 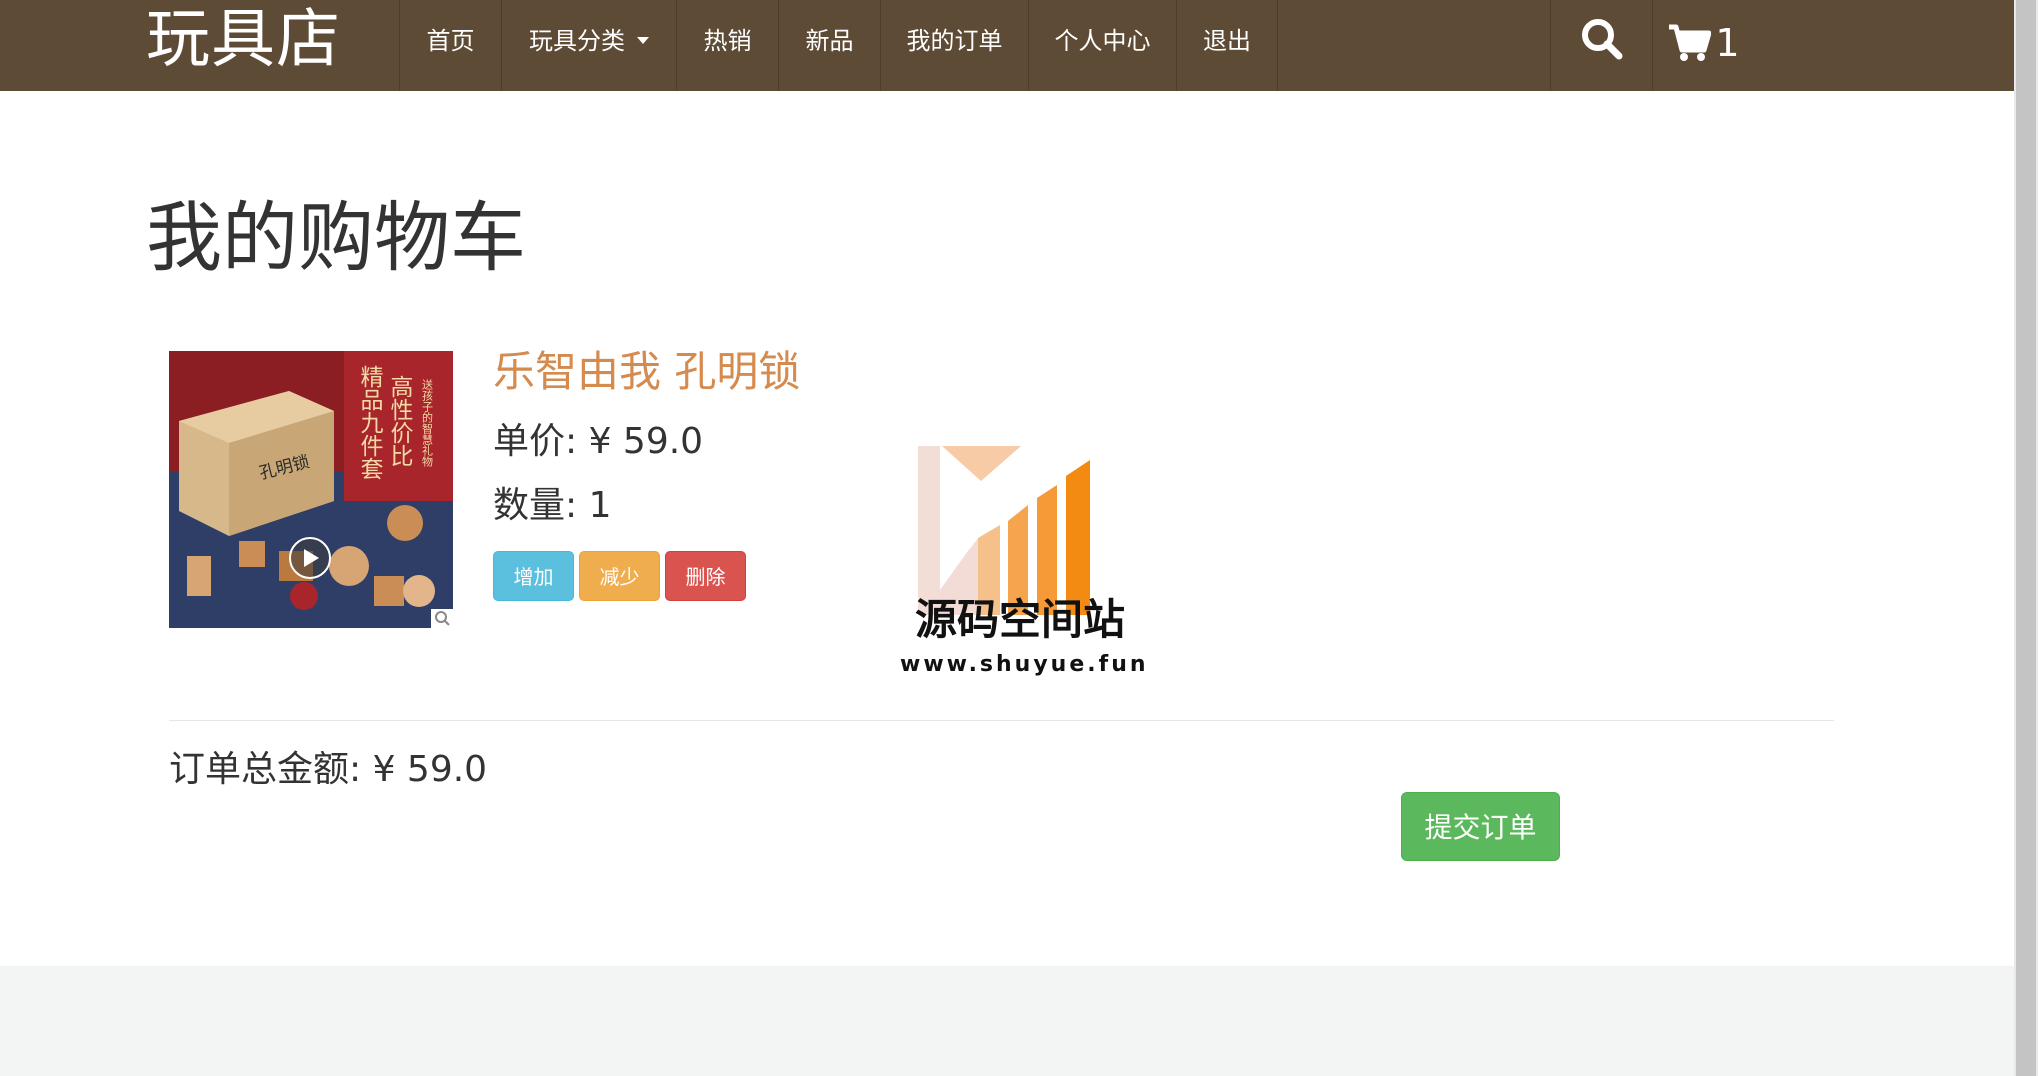 What do you see at coordinates (552, 505) in the screenshot?
I see `quantity: 数量: 1` at bounding box center [552, 505].